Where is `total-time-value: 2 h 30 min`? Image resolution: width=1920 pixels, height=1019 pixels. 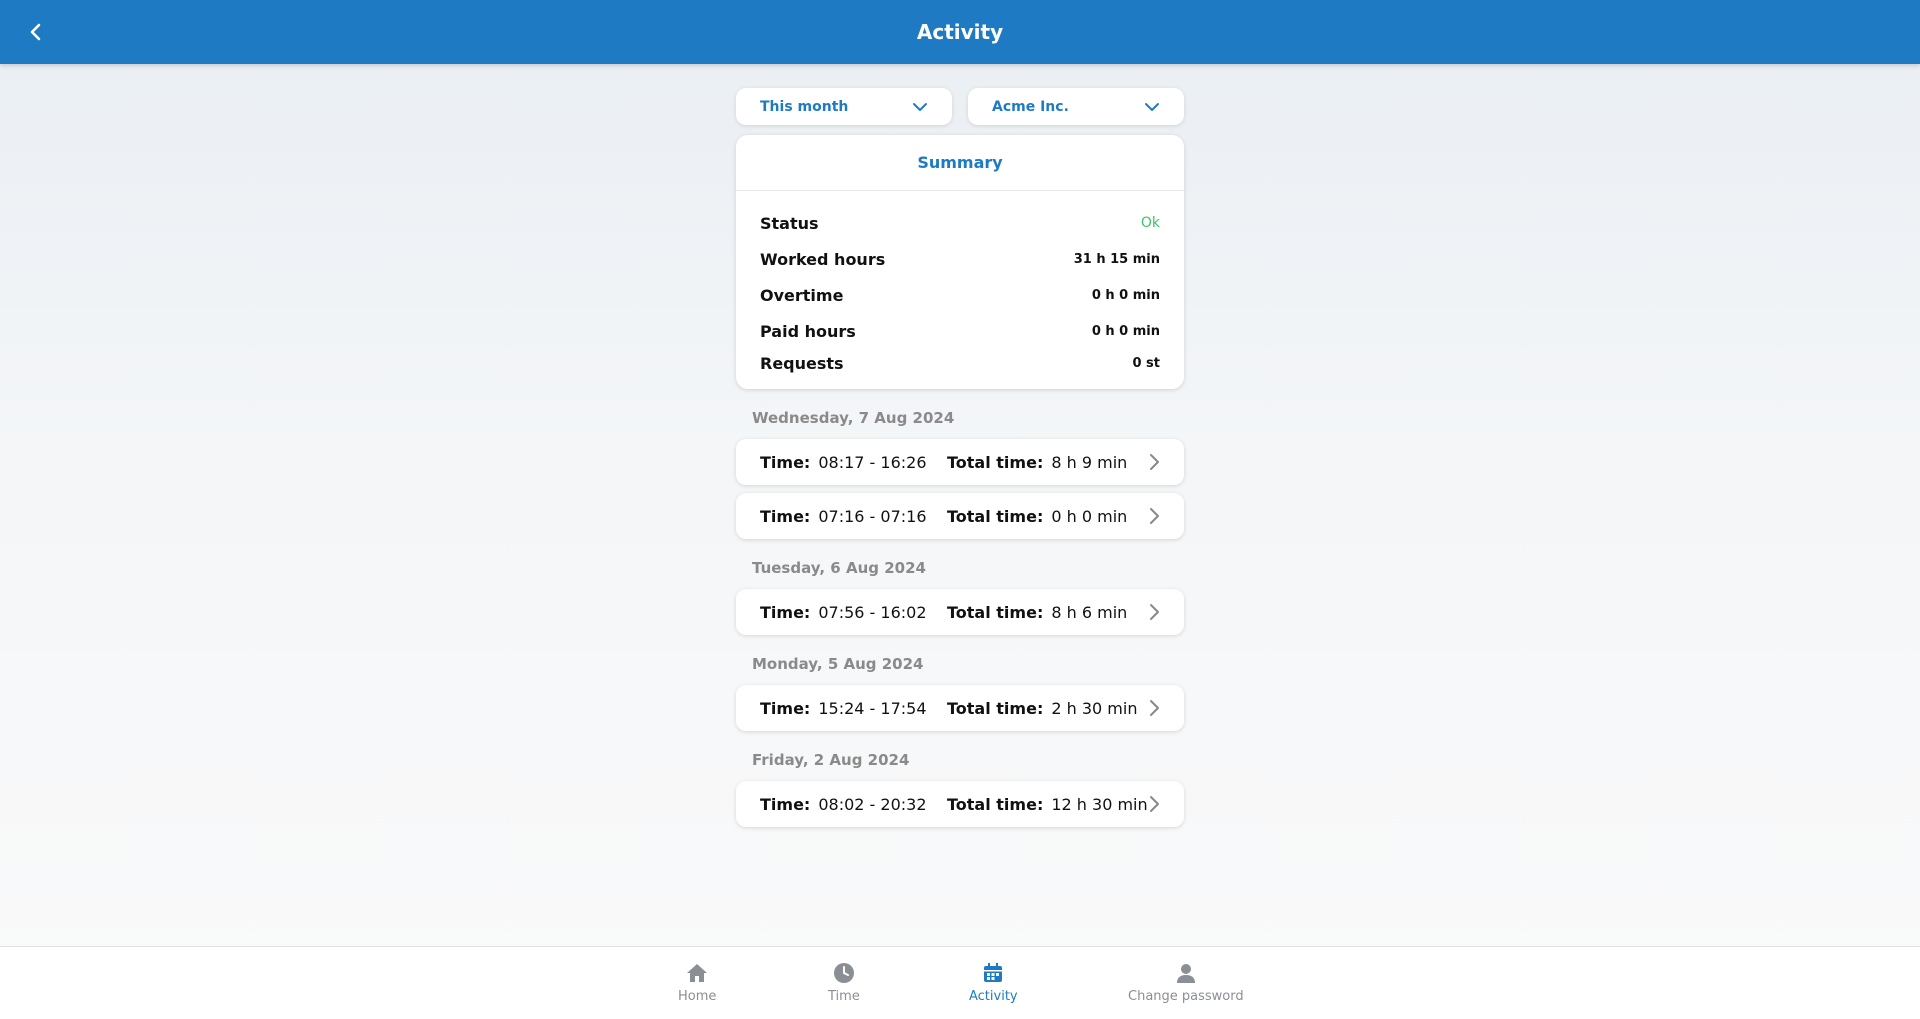
total-time-value: 2 h 30 min is located at coordinates (1094, 708).